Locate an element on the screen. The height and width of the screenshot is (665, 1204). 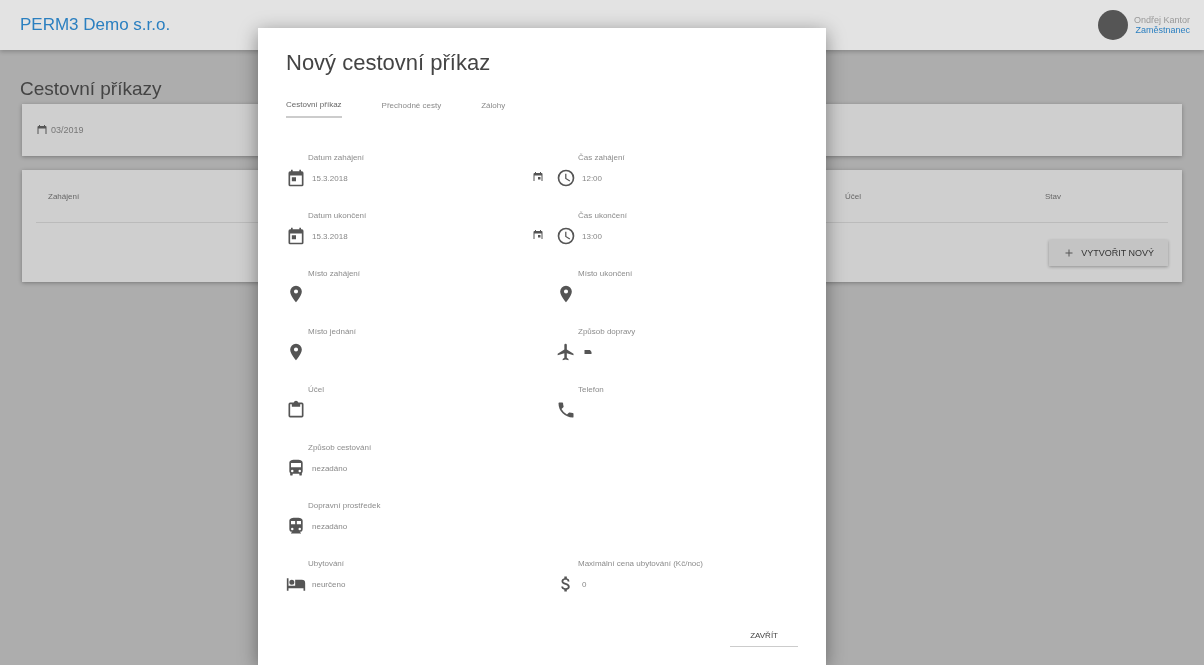
field-label: Účel is located at coordinates (316, 389).